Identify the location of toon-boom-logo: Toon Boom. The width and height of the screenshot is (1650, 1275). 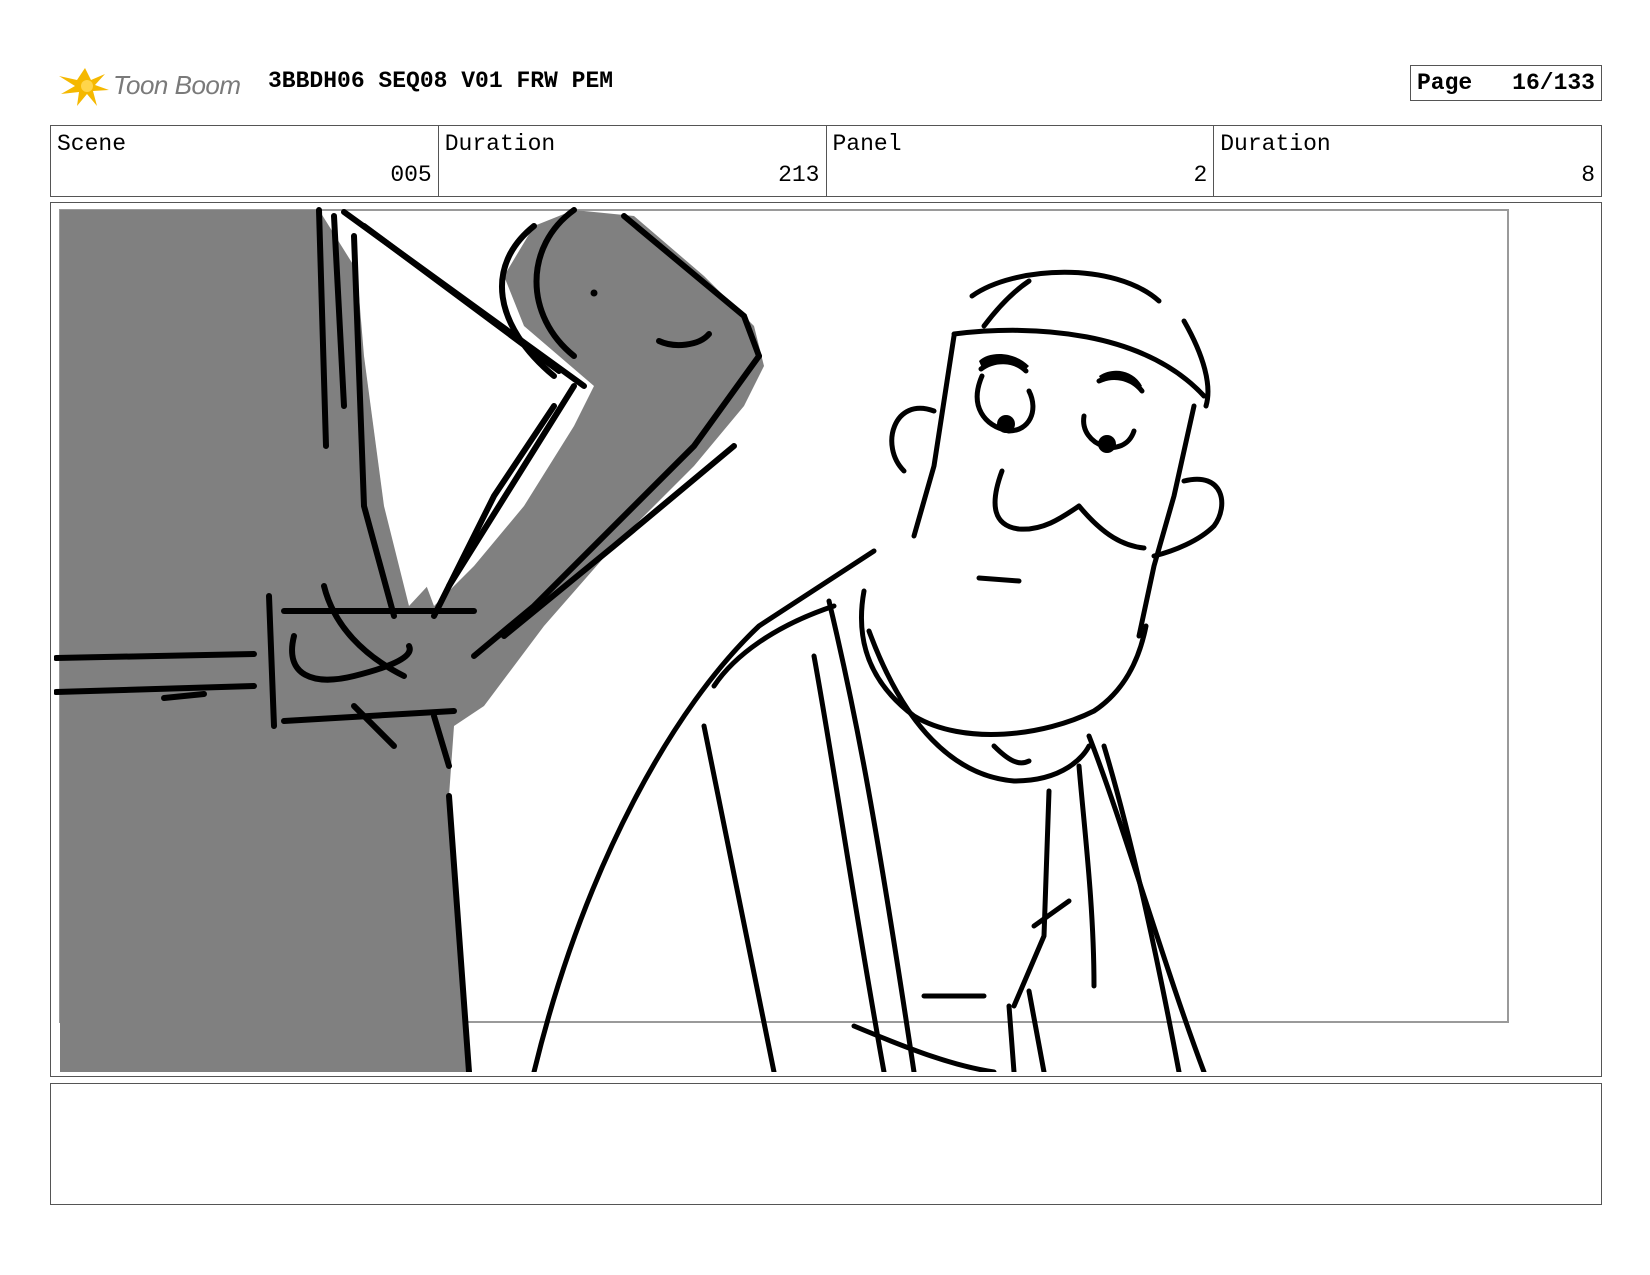
(150, 85).